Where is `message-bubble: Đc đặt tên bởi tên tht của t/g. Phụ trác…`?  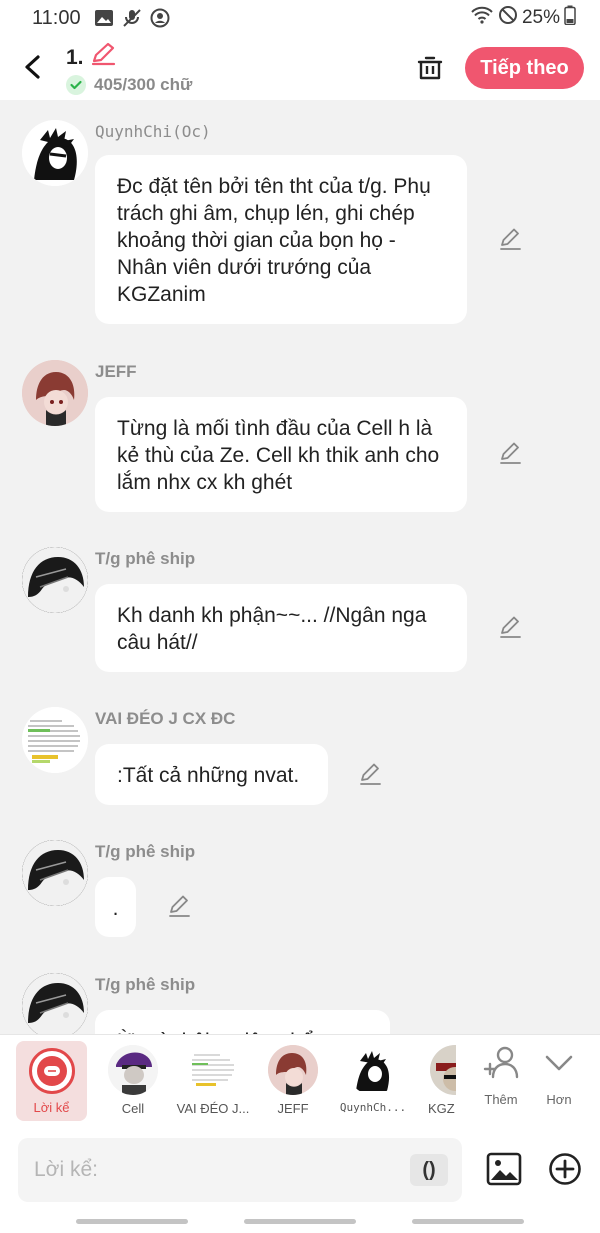 message-bubble: Đc đặt tên bởi tên tht của t/g. Phụ trác… is located at coordinates (281, 239).